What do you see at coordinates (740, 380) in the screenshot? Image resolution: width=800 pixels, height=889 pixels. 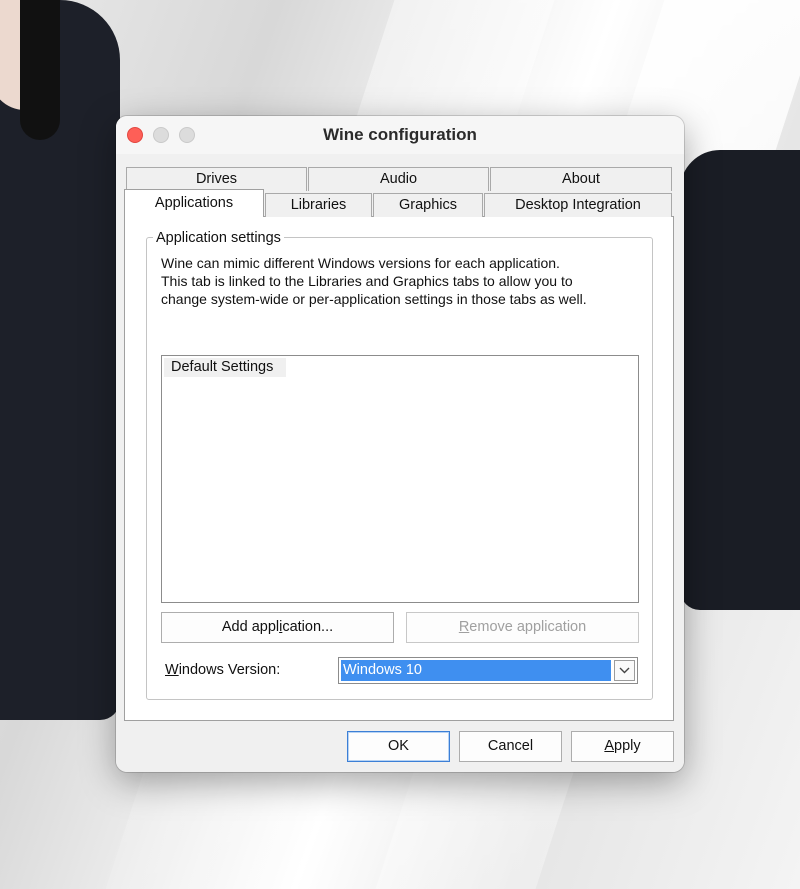 I see `wallpaper-figure-right` at bounding box center [740, 380].